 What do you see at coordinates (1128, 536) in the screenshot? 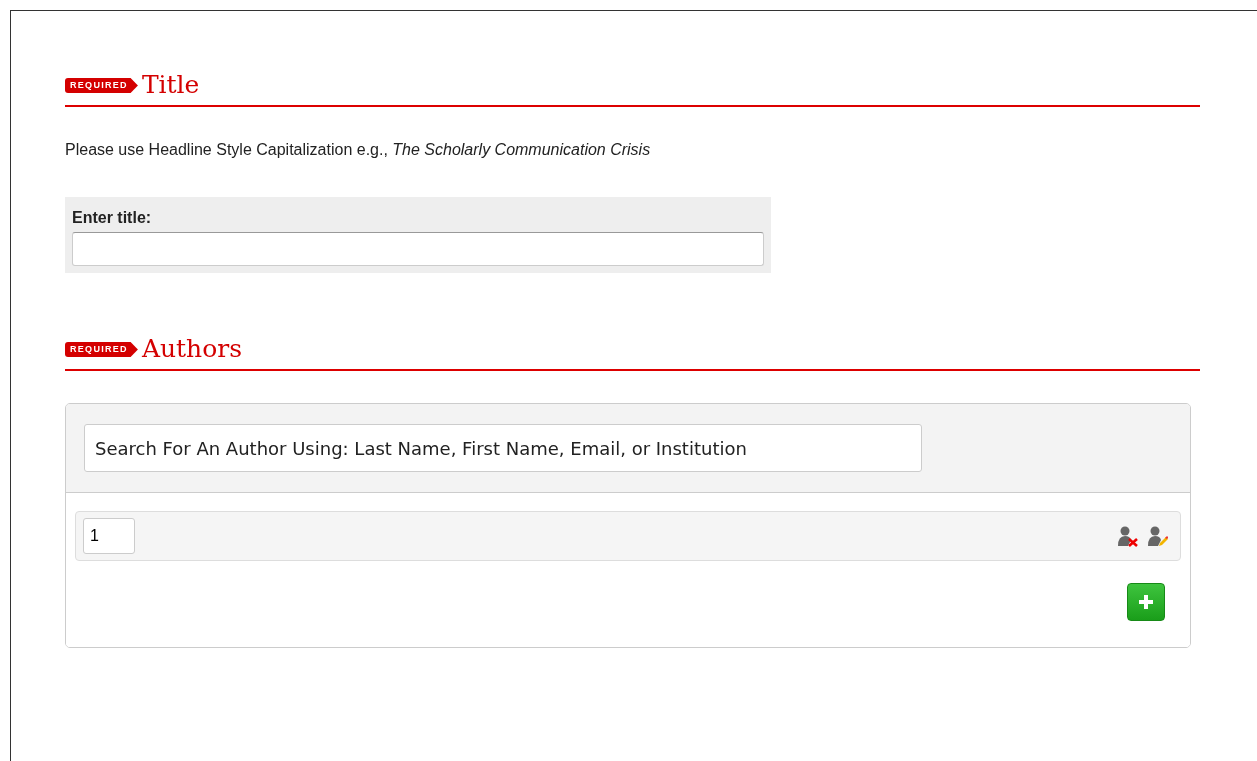
I see `remove-person-icon` at bounding box center [1128, 536].